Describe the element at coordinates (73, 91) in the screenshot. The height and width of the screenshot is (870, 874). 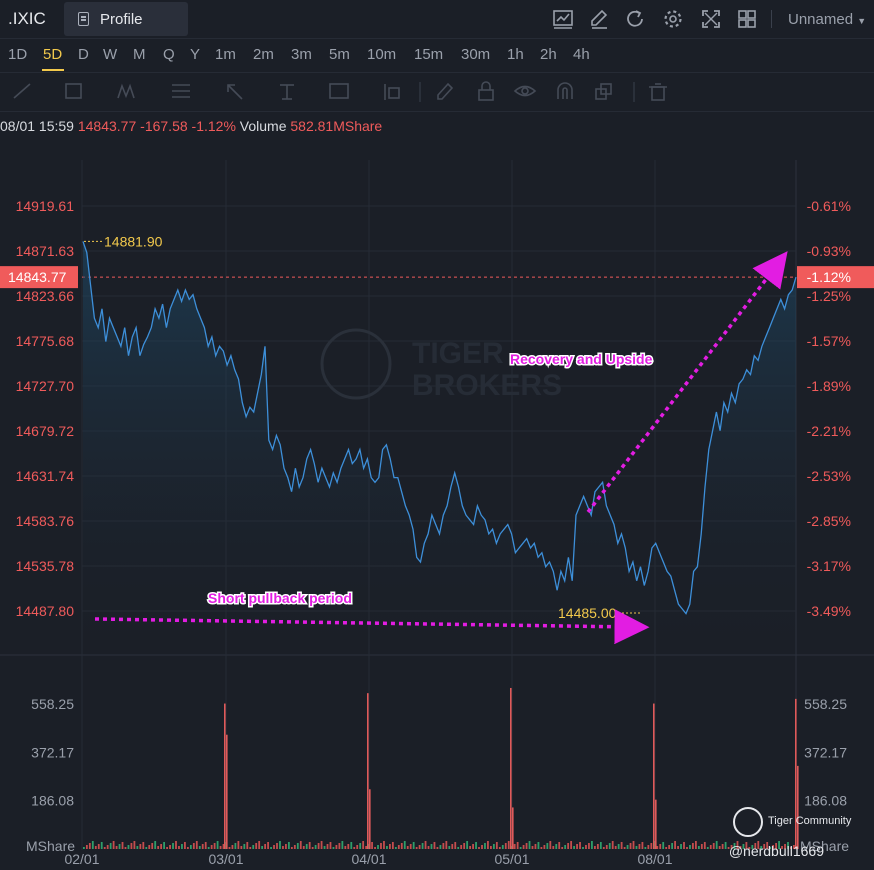
I see `rectangle-tool-icon` at that location.